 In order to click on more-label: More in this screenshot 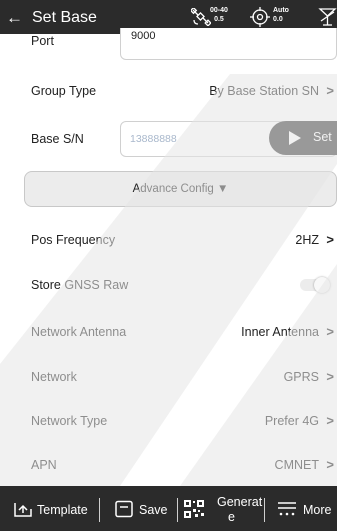, I will do `click(317, 510)`.